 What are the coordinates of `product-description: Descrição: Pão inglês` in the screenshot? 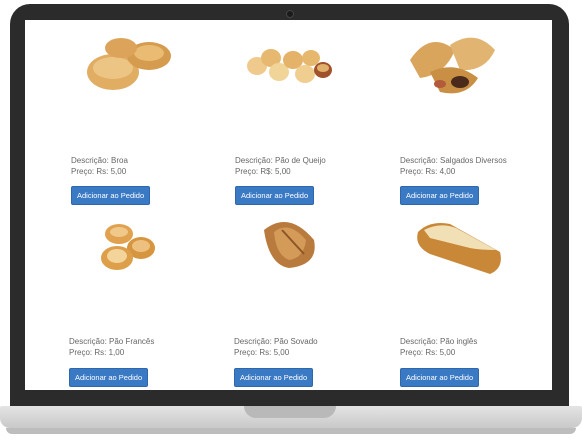 It's located at (439, 341).